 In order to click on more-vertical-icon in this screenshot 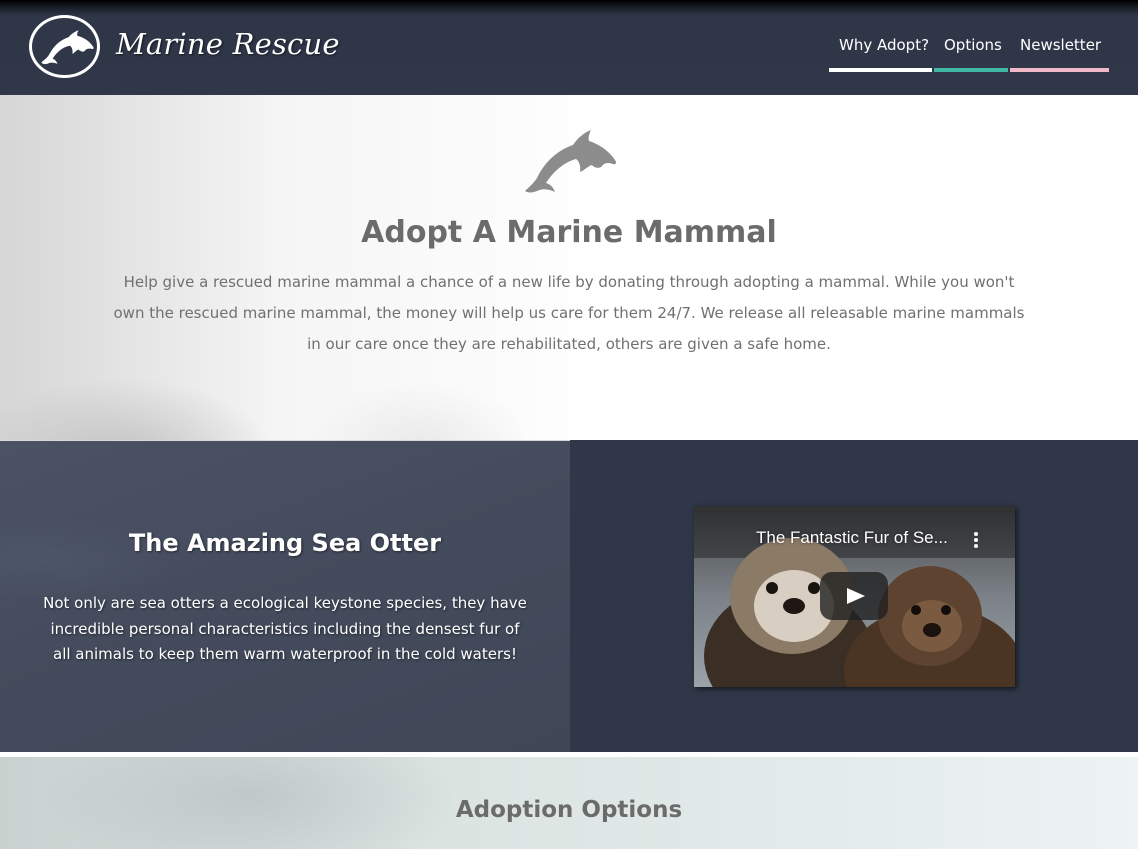, I will do `click(976, 540)`.